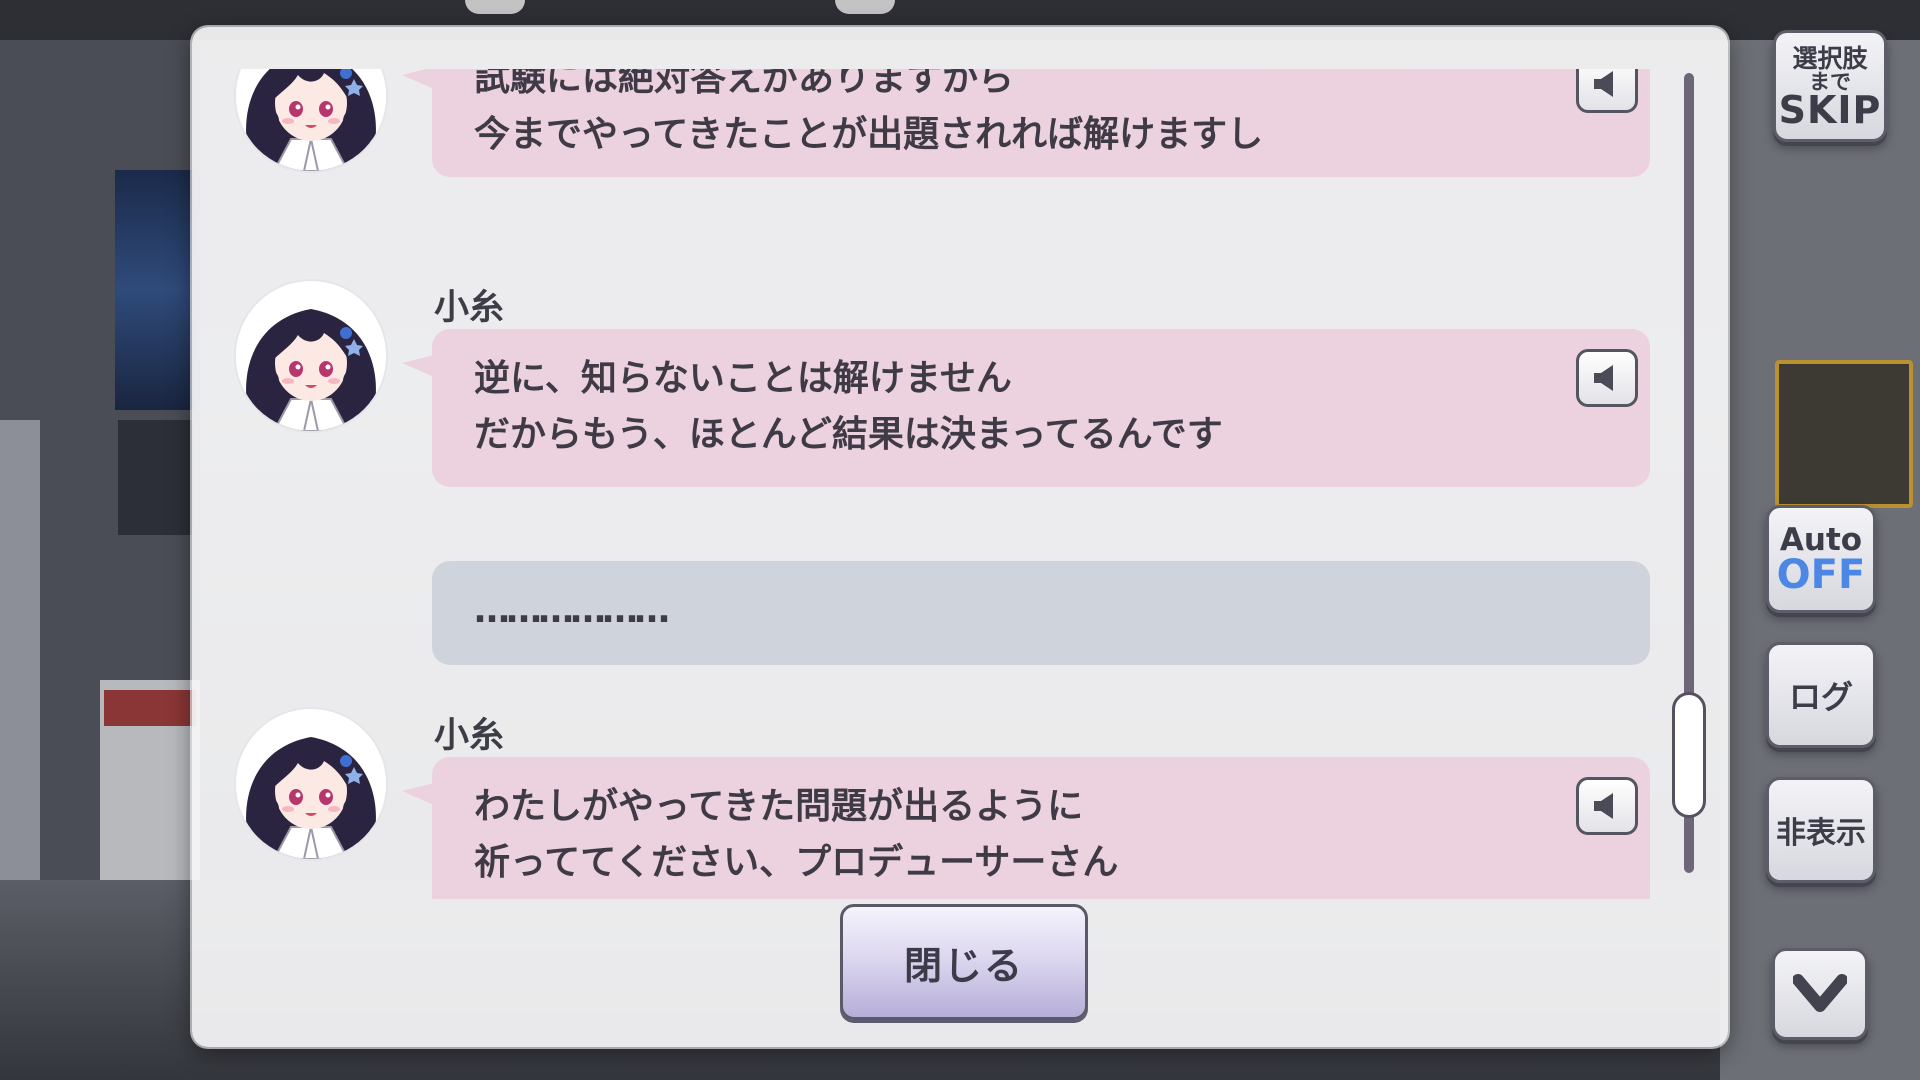  Describe the element at coordinates (1830, 86) in the screenshot. I see `skip-to-choice-button: 選択肢 まで SKIP` at that location.